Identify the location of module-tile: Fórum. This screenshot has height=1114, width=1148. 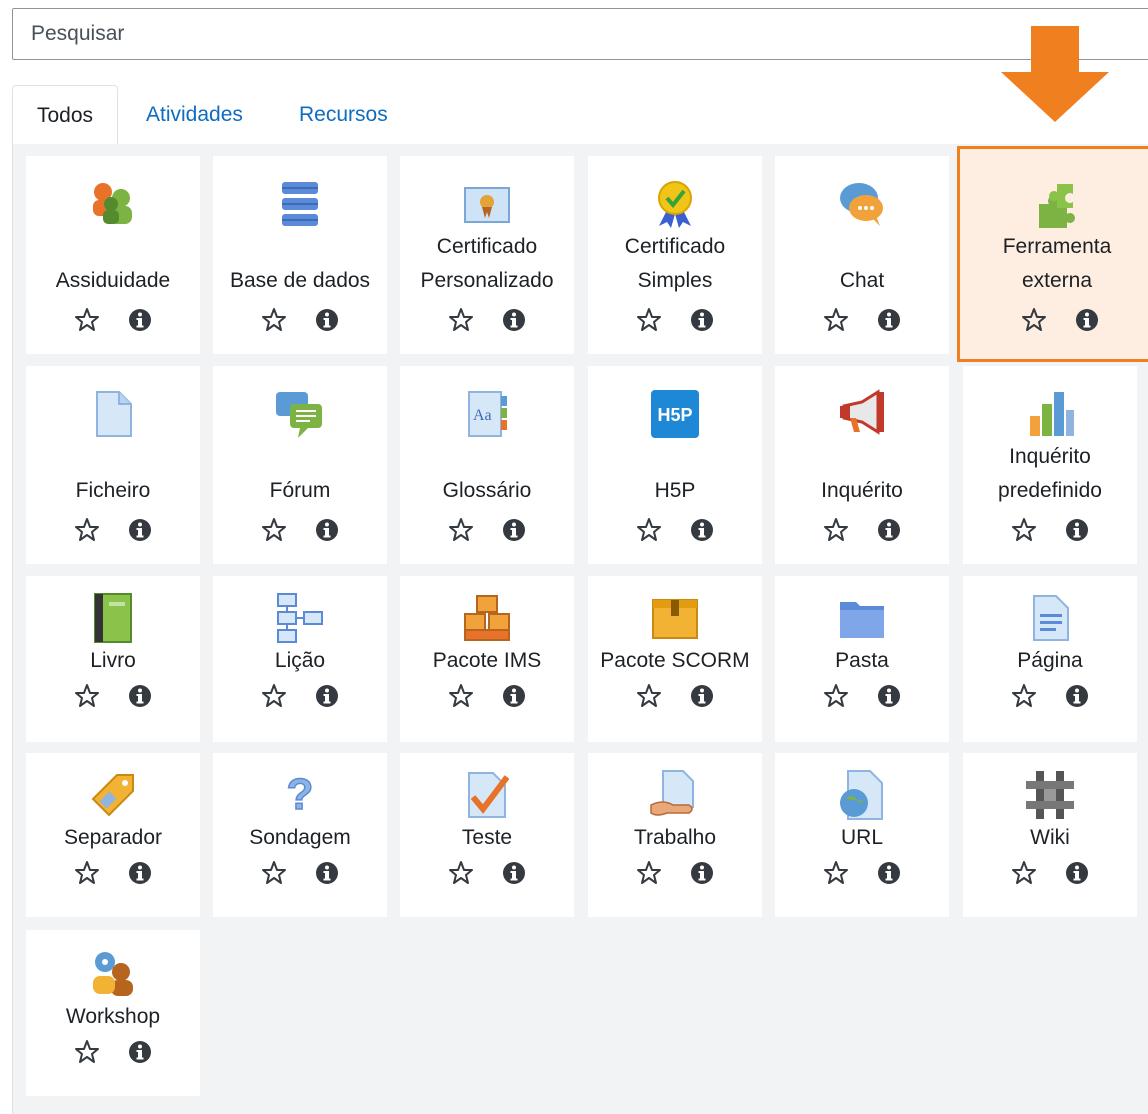
(300, 465).